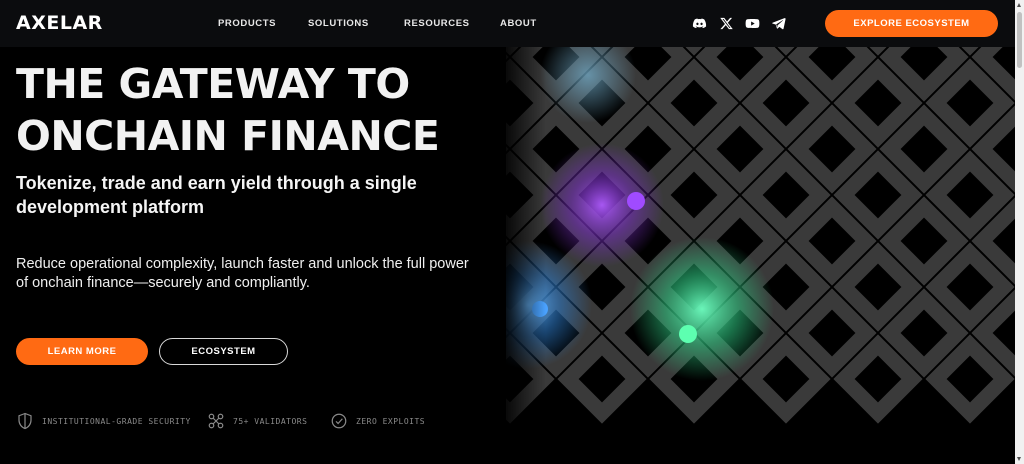  I want to click on feature-validators: 75+ VALIDATORS, so click(257, 421).